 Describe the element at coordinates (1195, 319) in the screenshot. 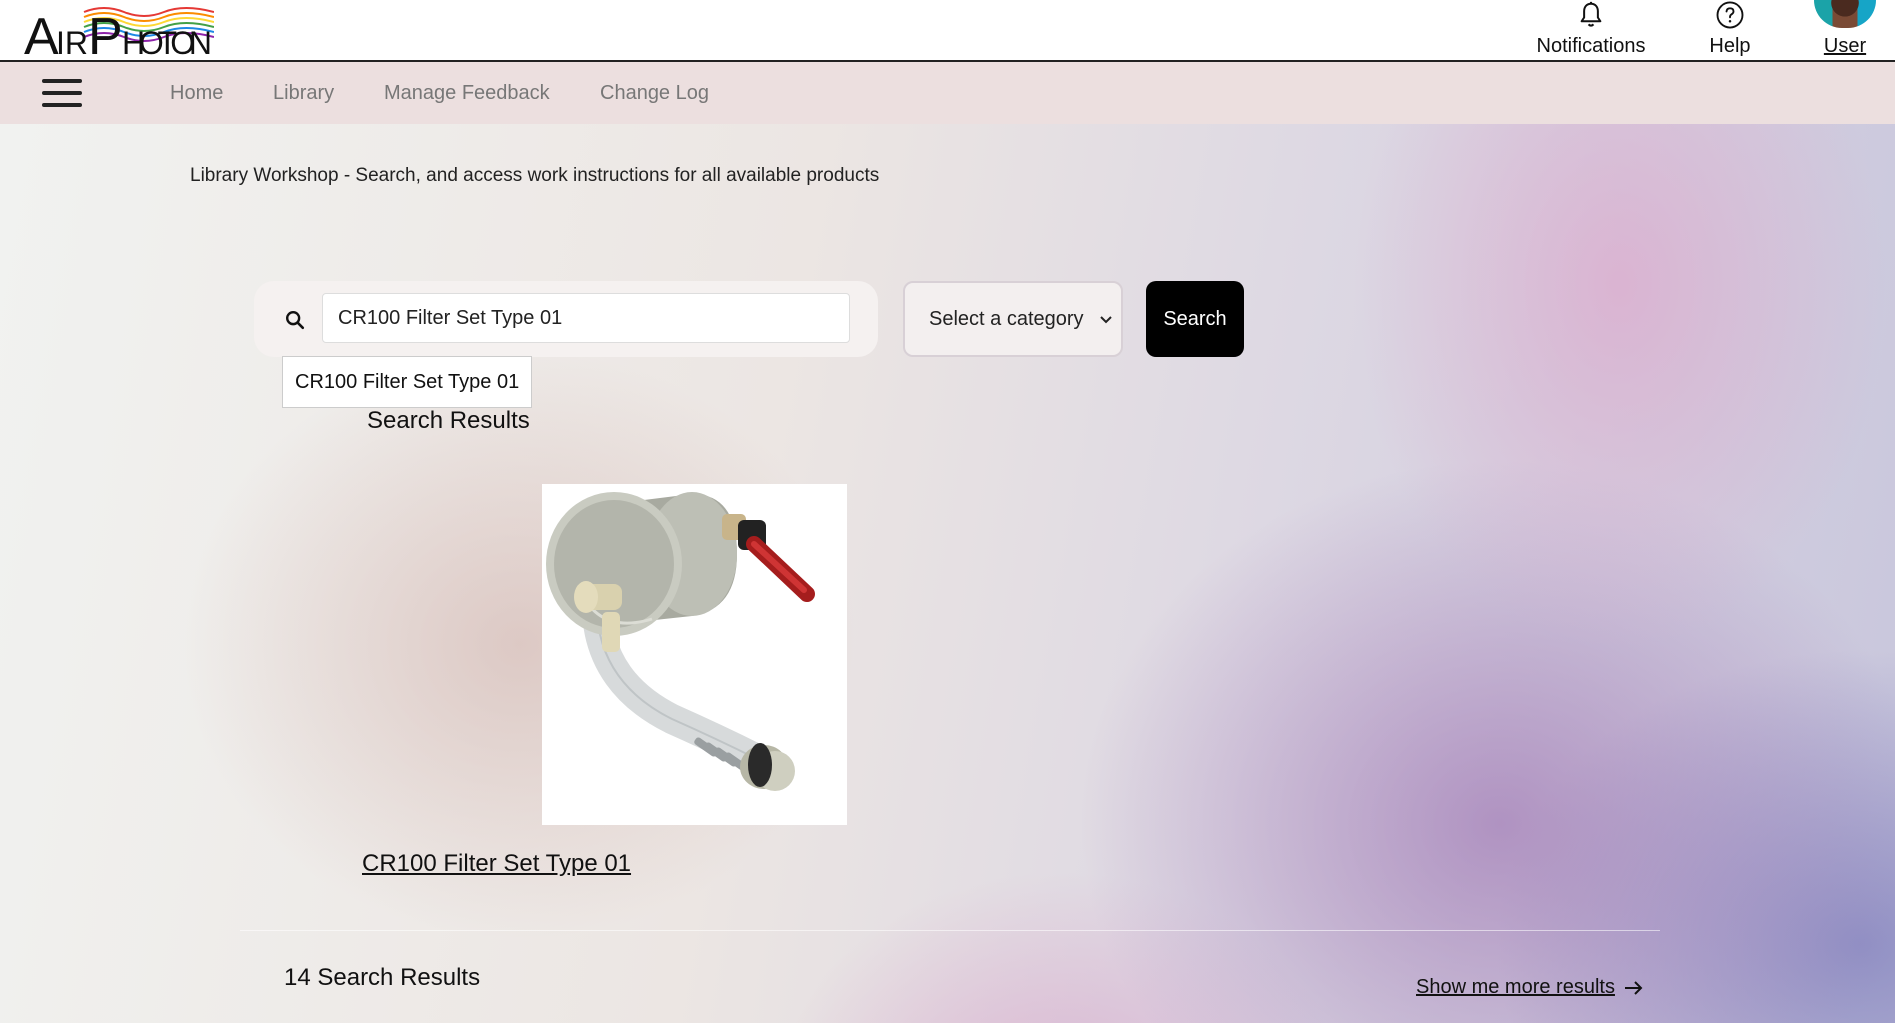

I see `search-button: Search` at that location.